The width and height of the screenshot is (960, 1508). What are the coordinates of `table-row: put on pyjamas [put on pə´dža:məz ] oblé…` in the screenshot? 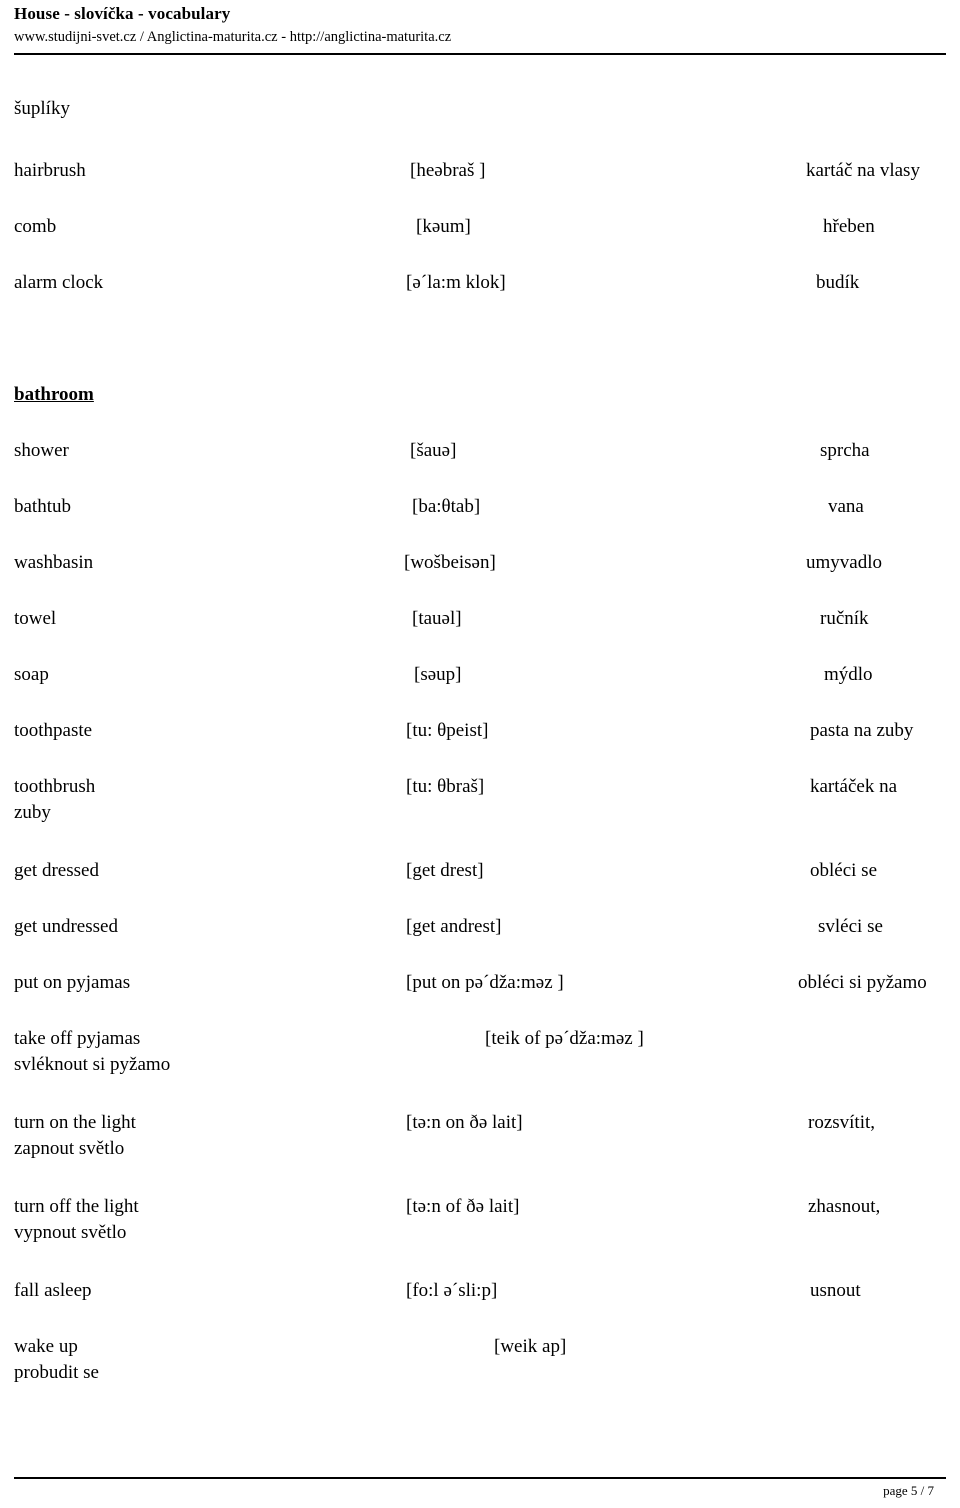 It's located at (480, 998).